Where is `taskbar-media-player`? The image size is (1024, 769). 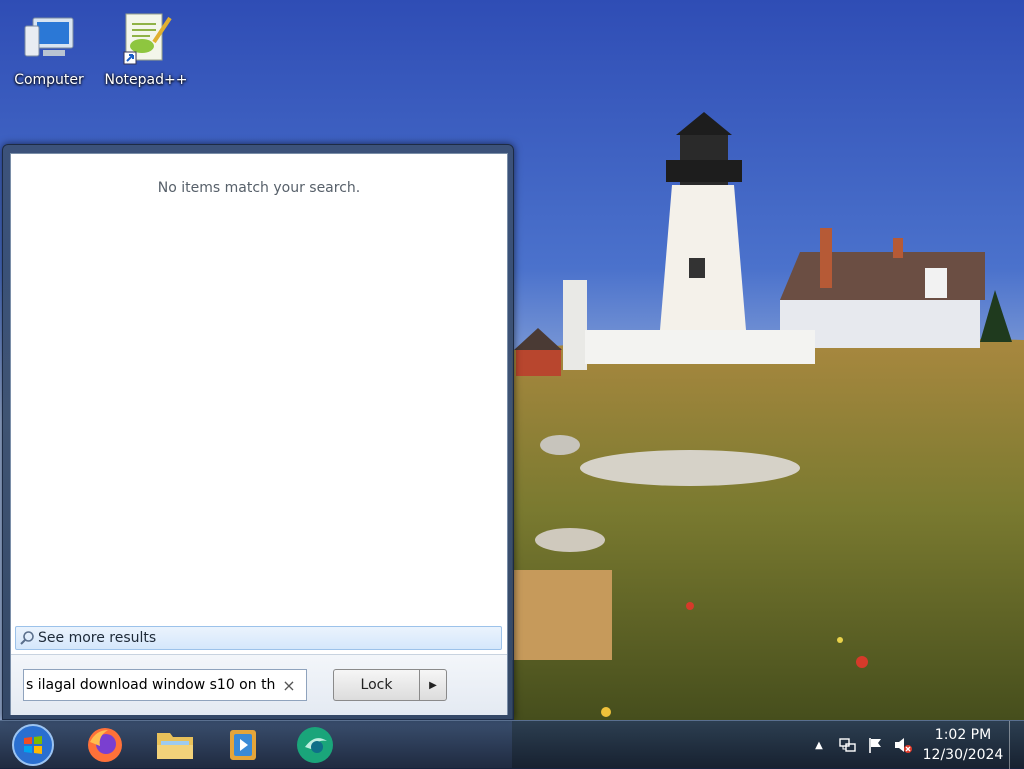
taskbar-media-player is located at coordinates (243, 745).